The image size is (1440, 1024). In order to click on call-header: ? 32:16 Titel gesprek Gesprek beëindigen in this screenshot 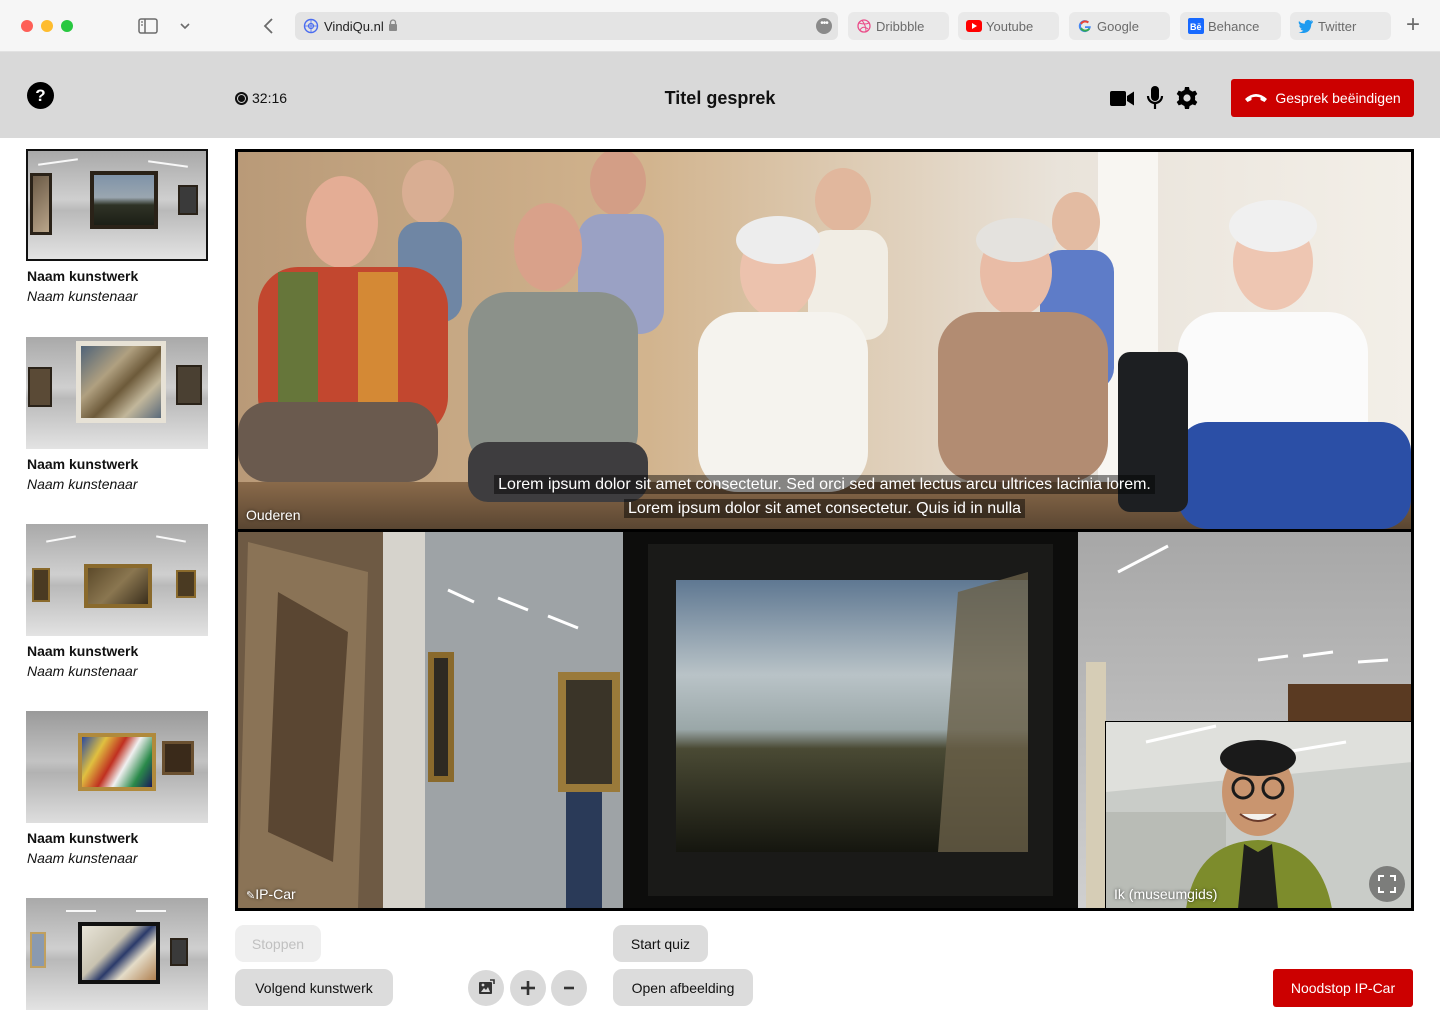, I will do `click(720, 95)`.